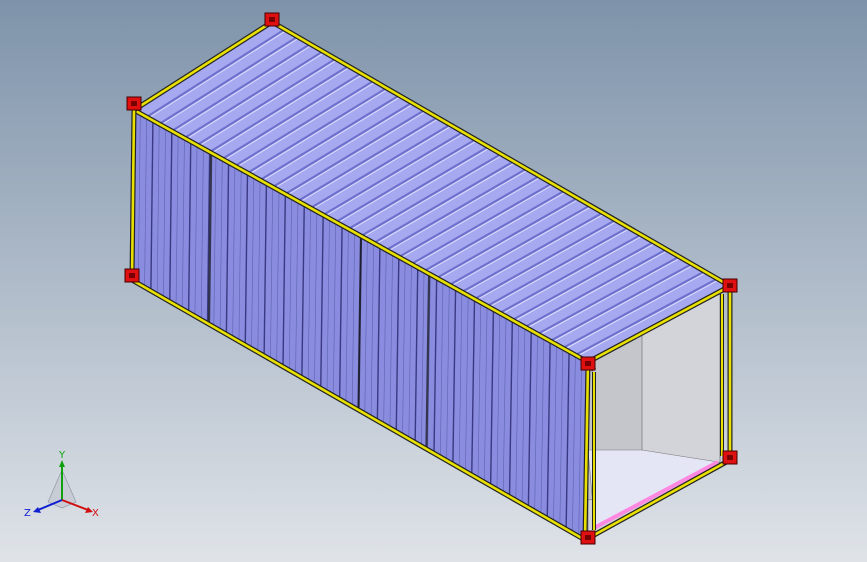 Image resolution: width=867 pixels, height=562 pixels. I want to click on x-axis-label: X, so click(95, 513).